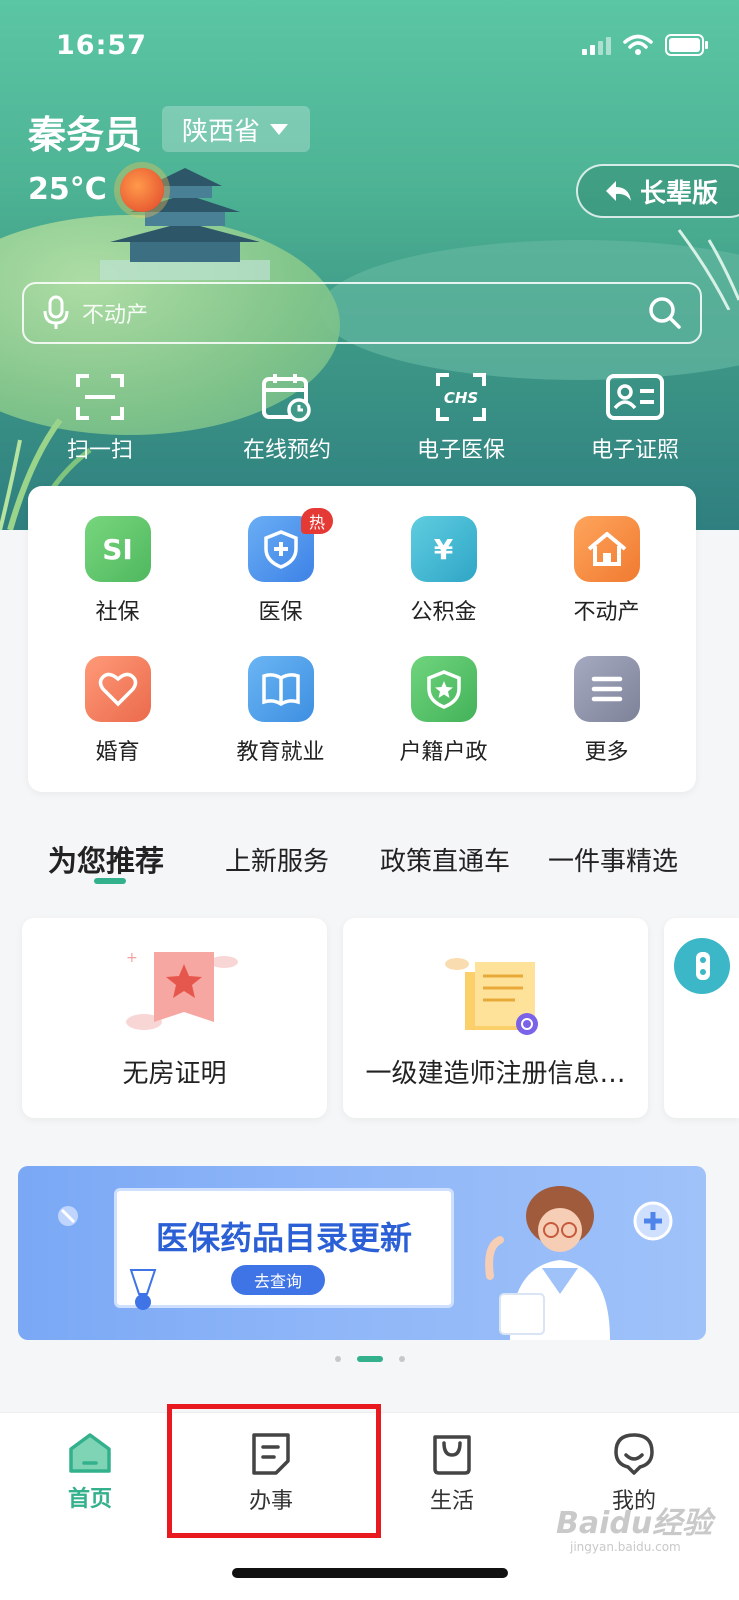 The image size is (739, 1600). I want to click on tab-policy: 政策直通车, so click(445, 859).